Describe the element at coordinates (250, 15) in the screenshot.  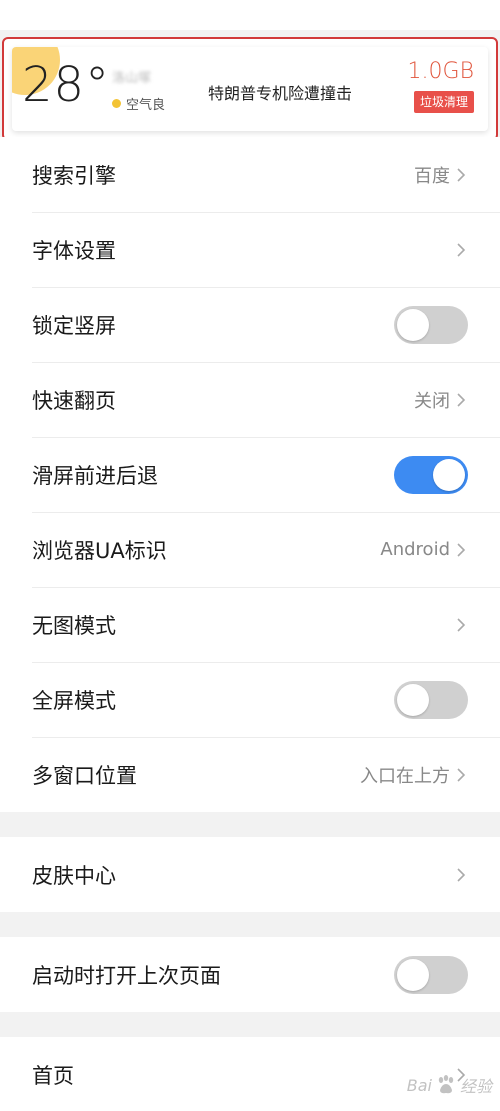
I see `top-strip` at that location.